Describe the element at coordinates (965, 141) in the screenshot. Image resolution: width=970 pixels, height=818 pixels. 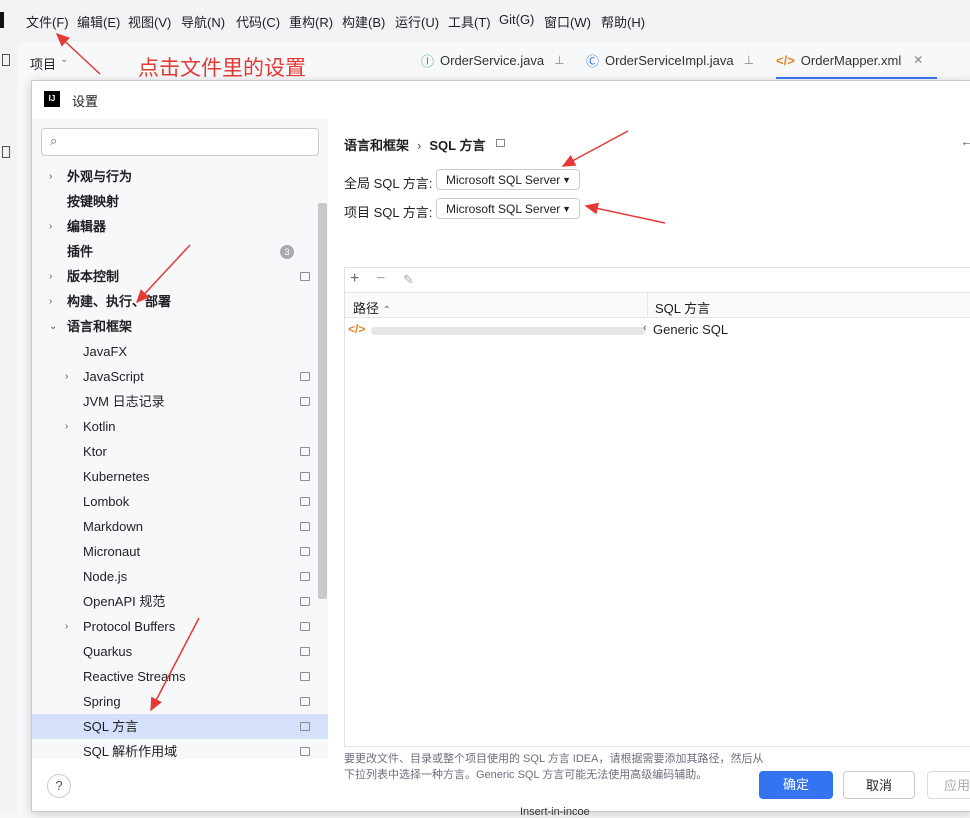
I see `back-arrow-icon: ←` at that location.